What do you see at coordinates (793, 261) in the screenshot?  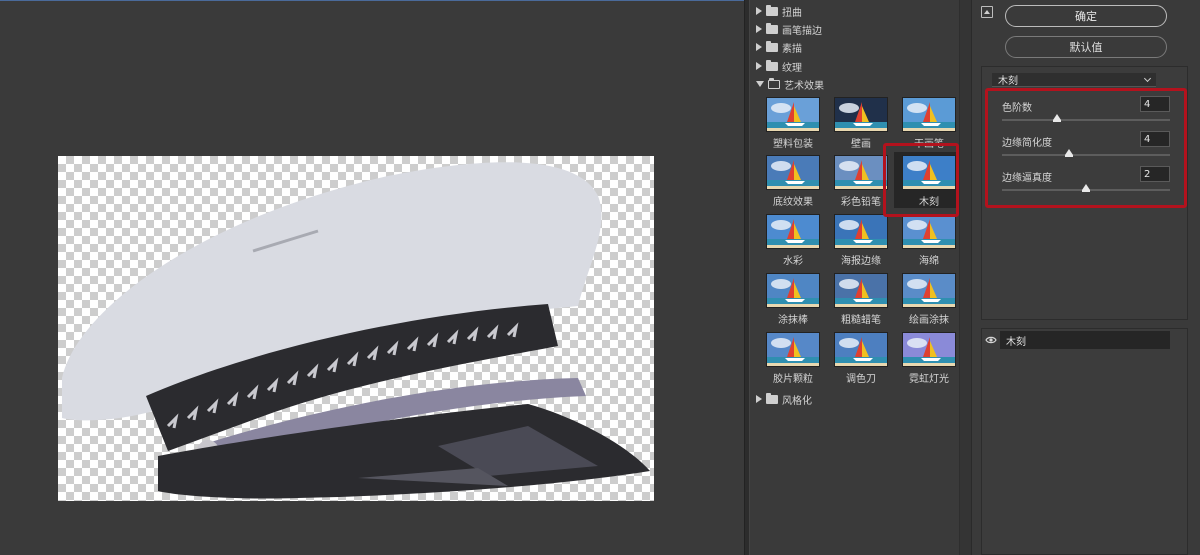 I see `filter-thumb-label: 水彩` at bounding box center [793, 261].